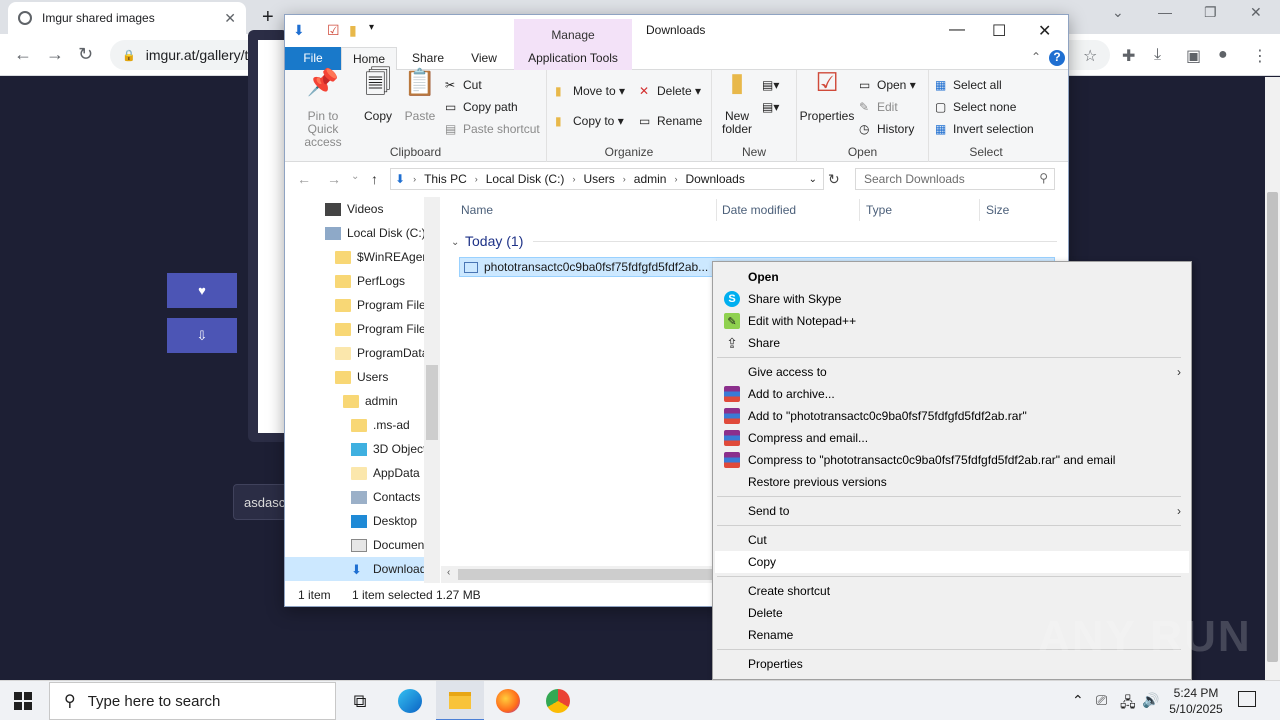  I want to click on nav-item-winreagent: $WinREAgent, so click(362, 257).